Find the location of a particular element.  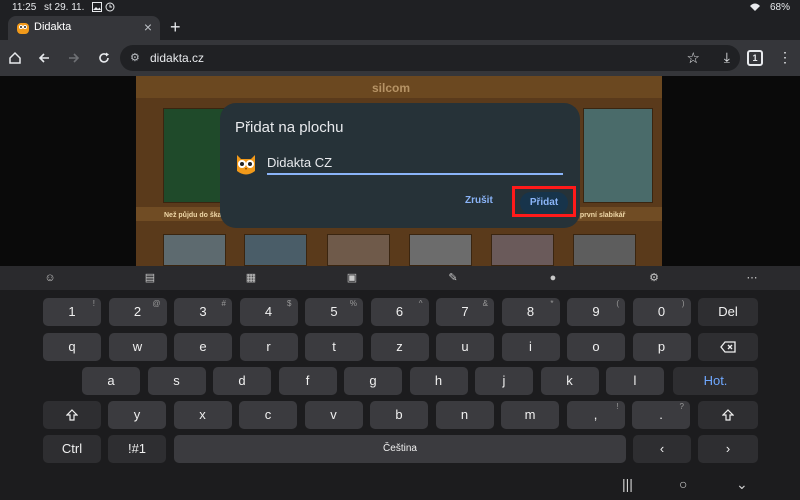

key-4: 4 $ is located at coordinates (268, 312).